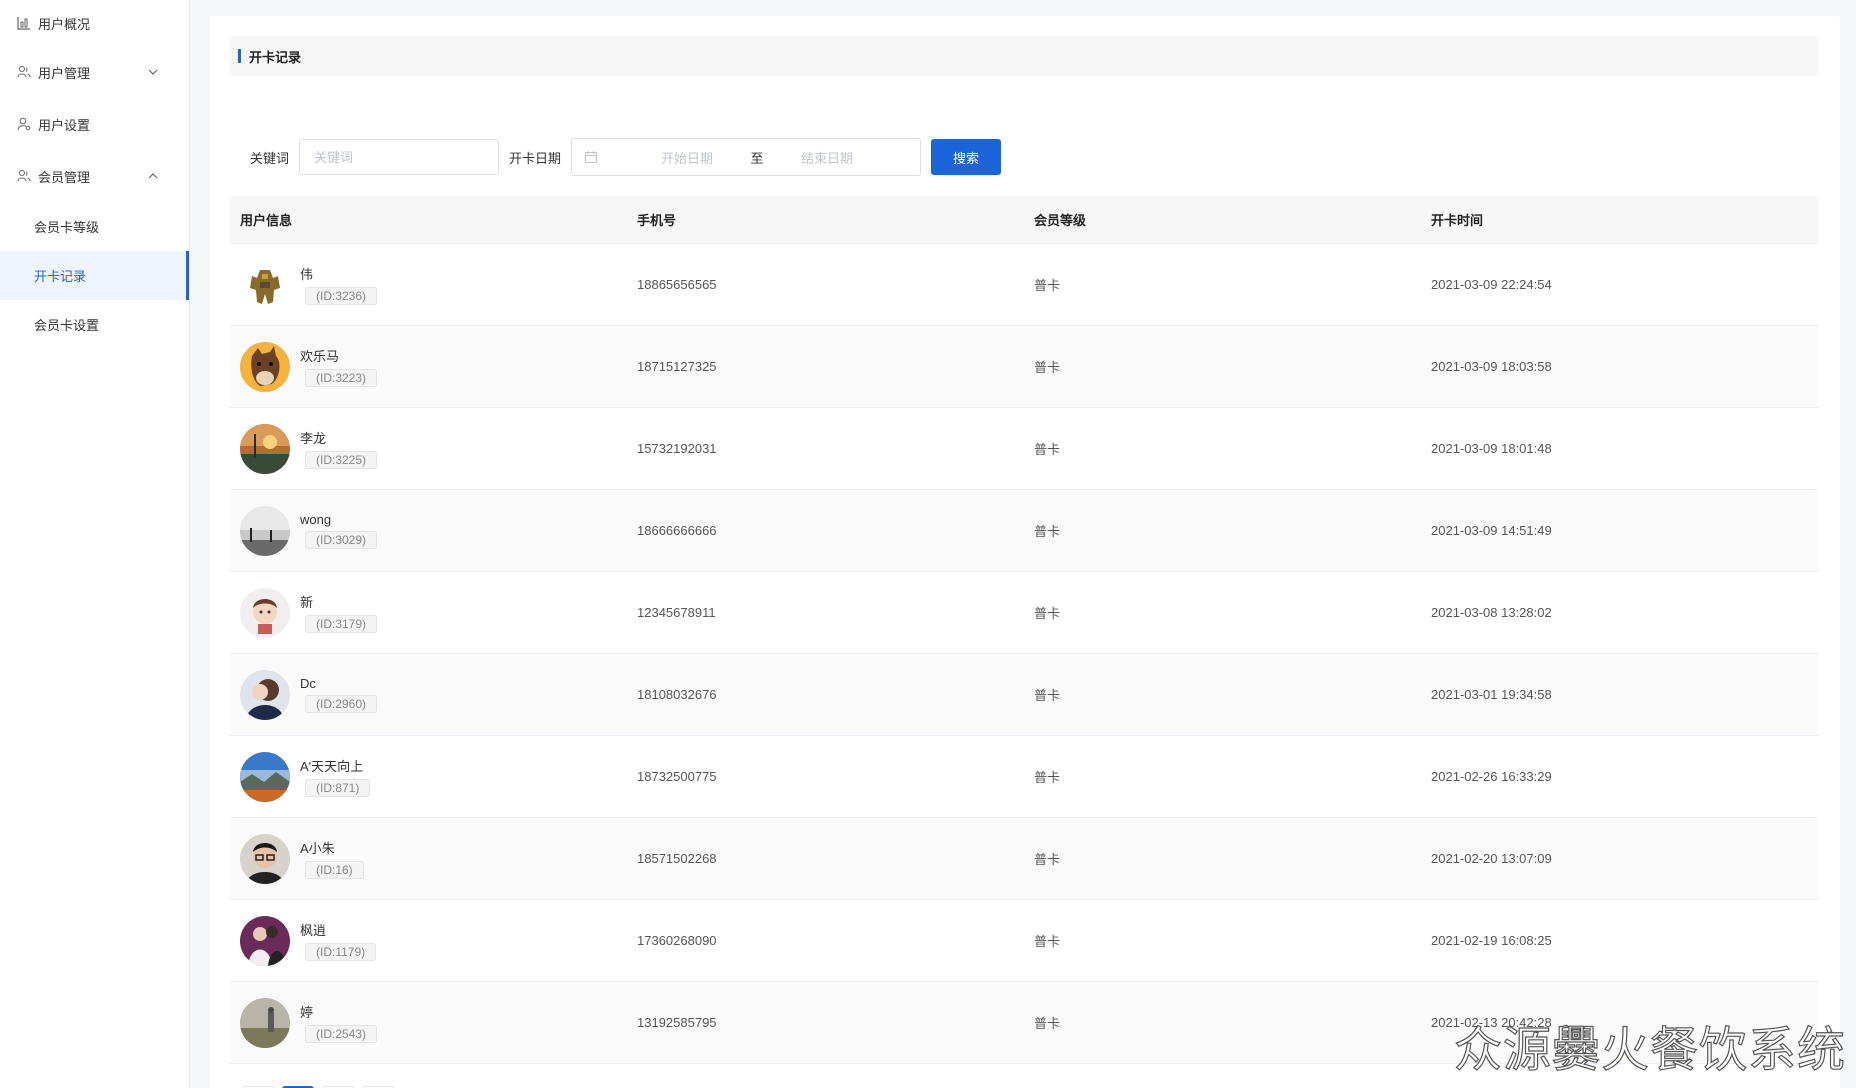 The image size is (1856, 1088). Describe the element at coordinates (1491, 284) in the screenshot. I see `time-cell: 2021-03-09 22:24:54` at that location.